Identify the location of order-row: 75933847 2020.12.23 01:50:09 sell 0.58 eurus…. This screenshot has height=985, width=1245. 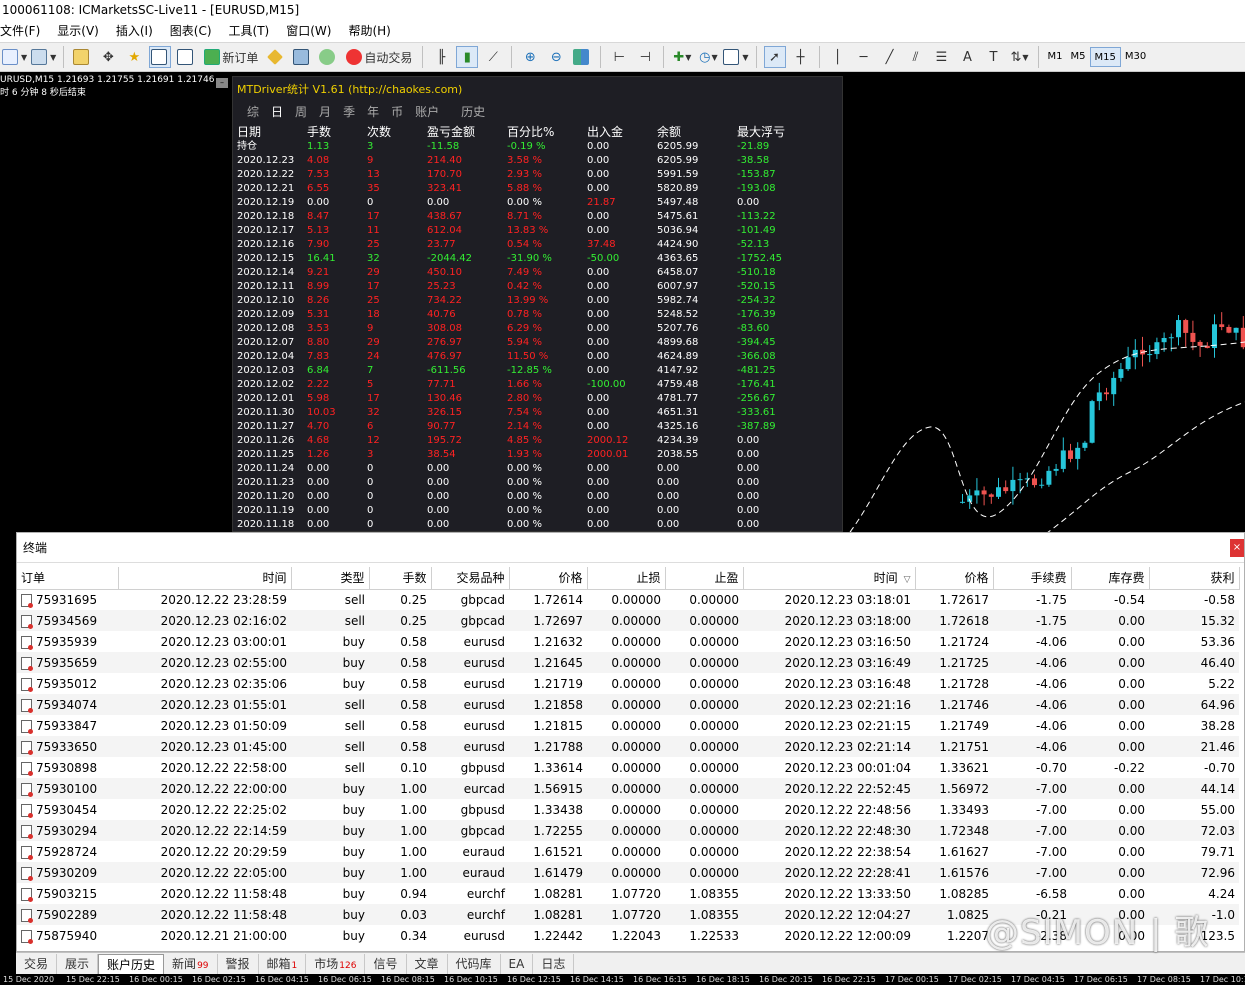
(628, 725).